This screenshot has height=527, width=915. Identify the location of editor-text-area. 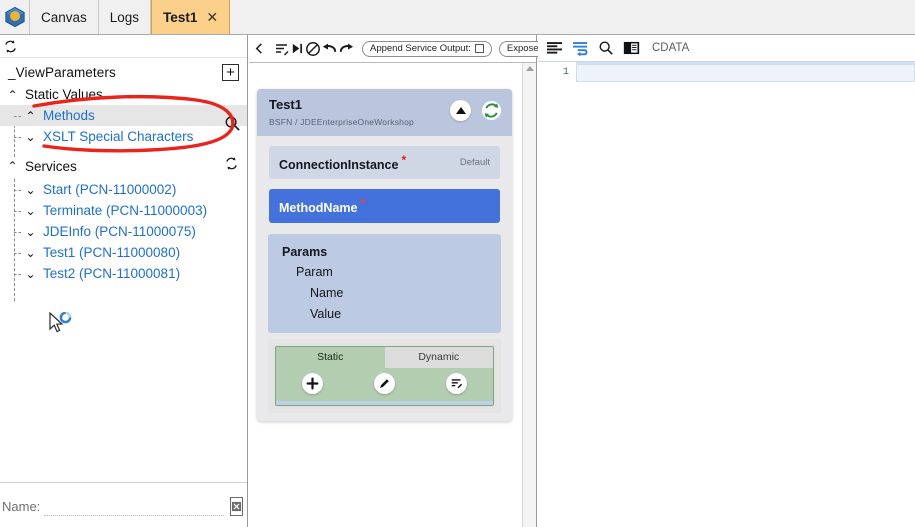
(745, 73).